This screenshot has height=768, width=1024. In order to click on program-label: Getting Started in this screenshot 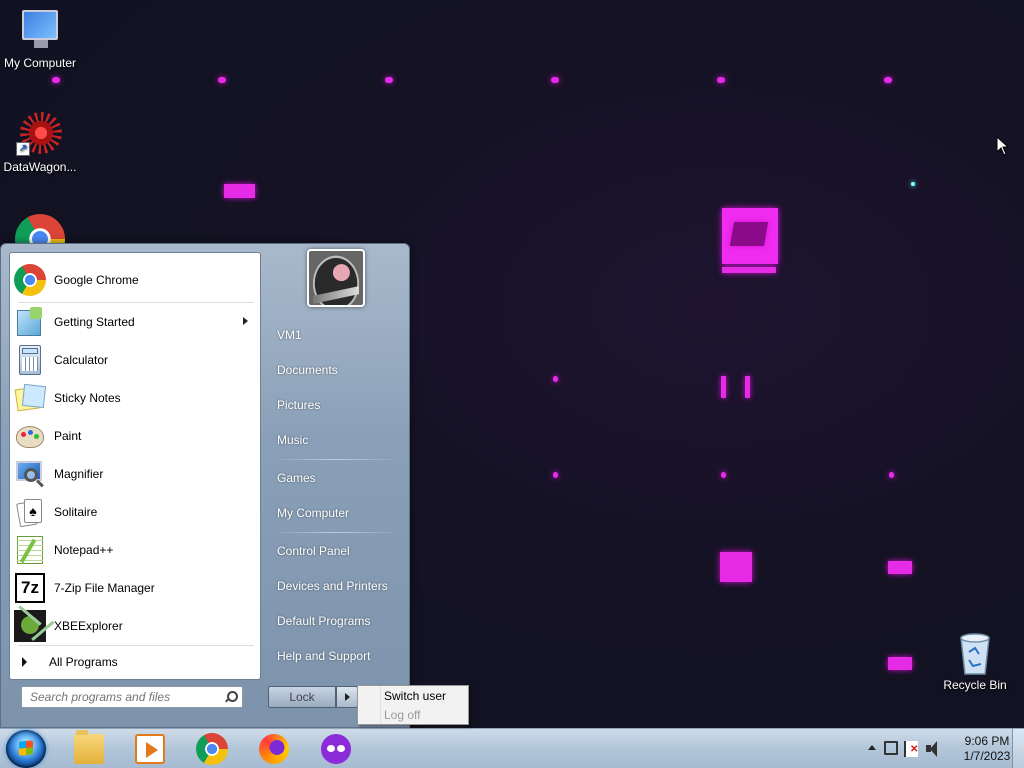, I will do `click(94, 322)`.